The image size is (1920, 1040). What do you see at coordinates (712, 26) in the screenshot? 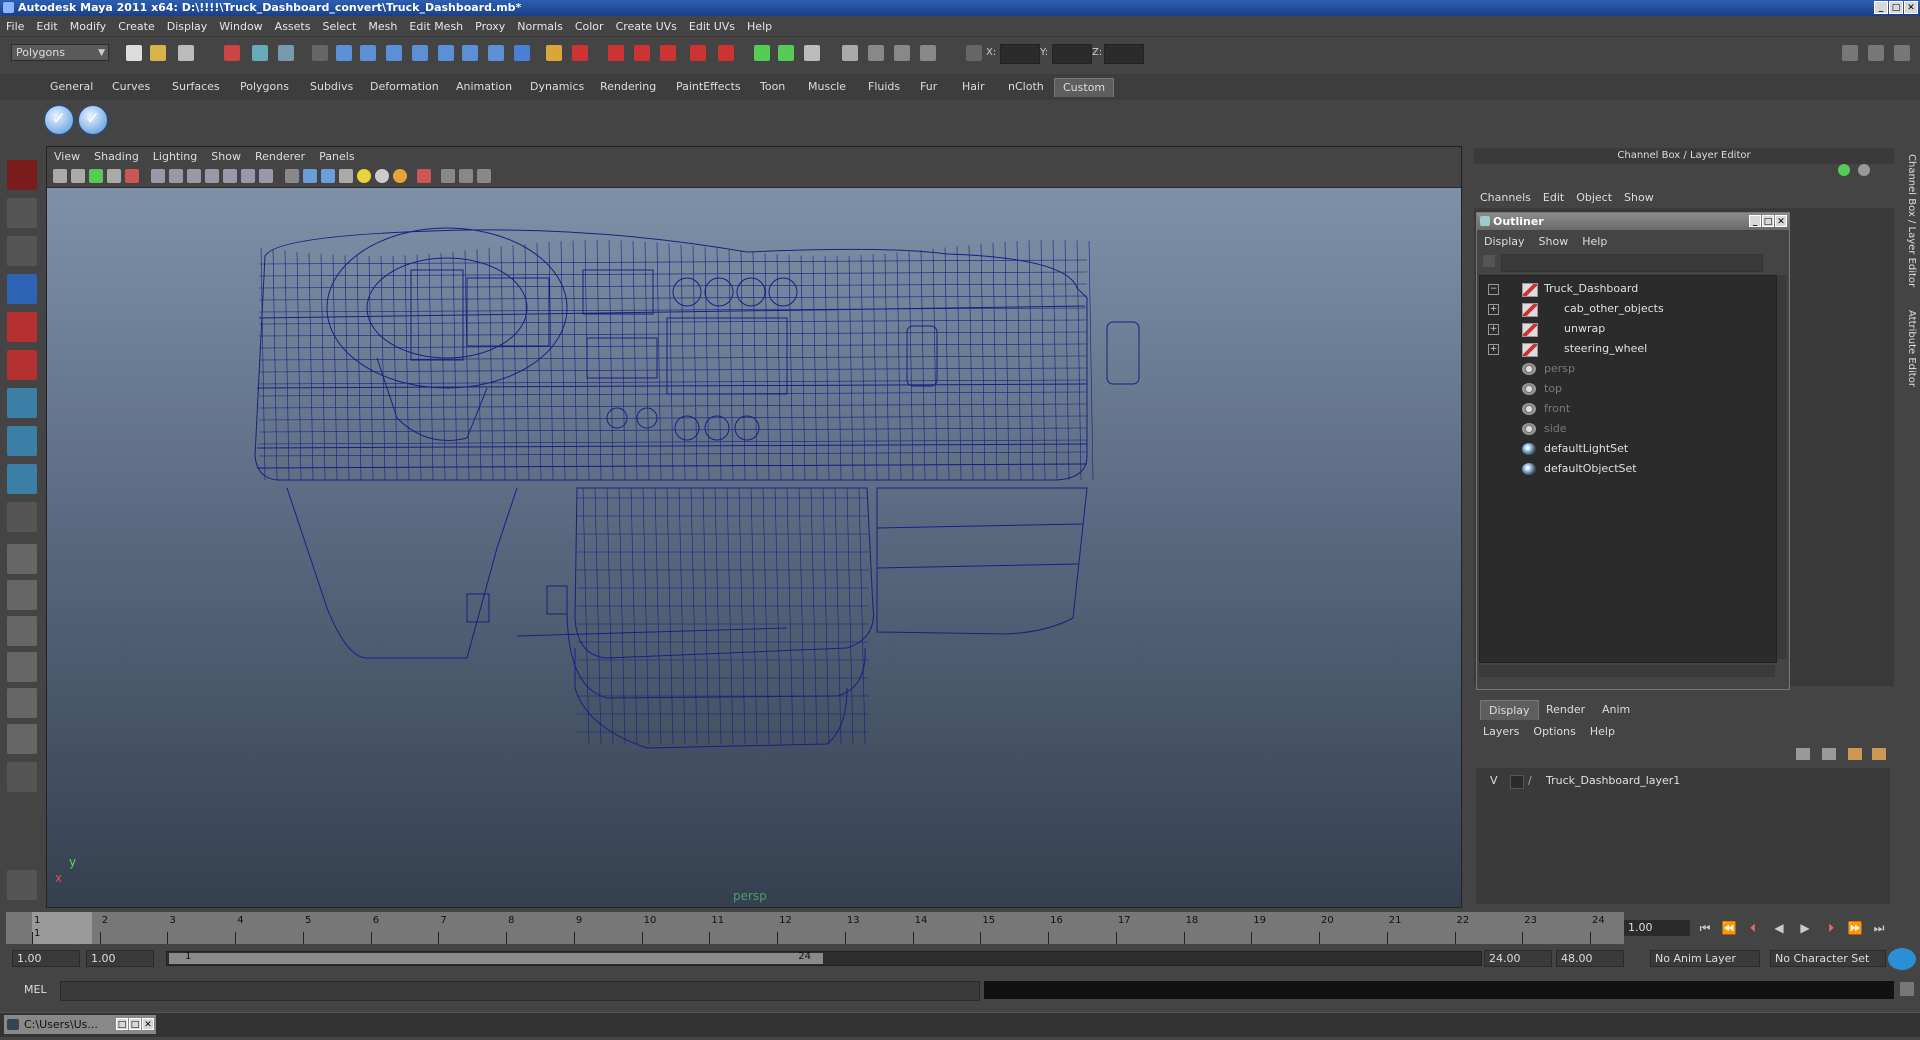
I see `menu-edit-uvs: Edit UVs` at bounding box center [712, 26].